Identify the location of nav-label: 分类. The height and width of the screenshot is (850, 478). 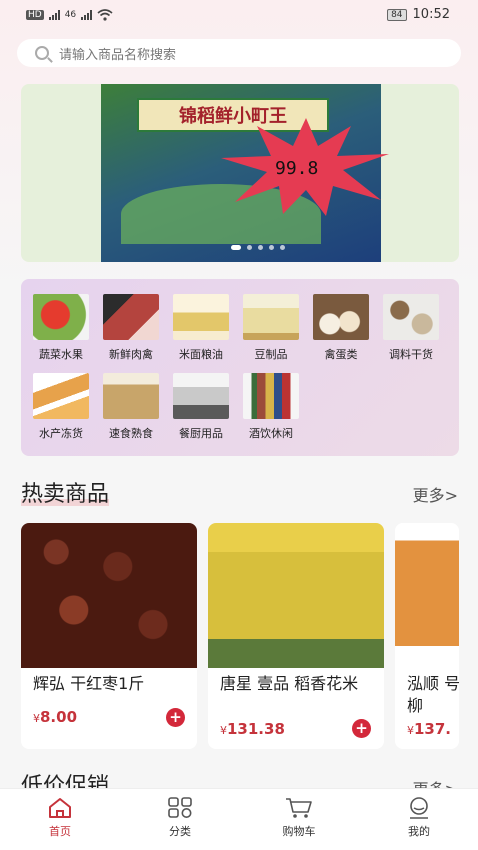
(180, 831).